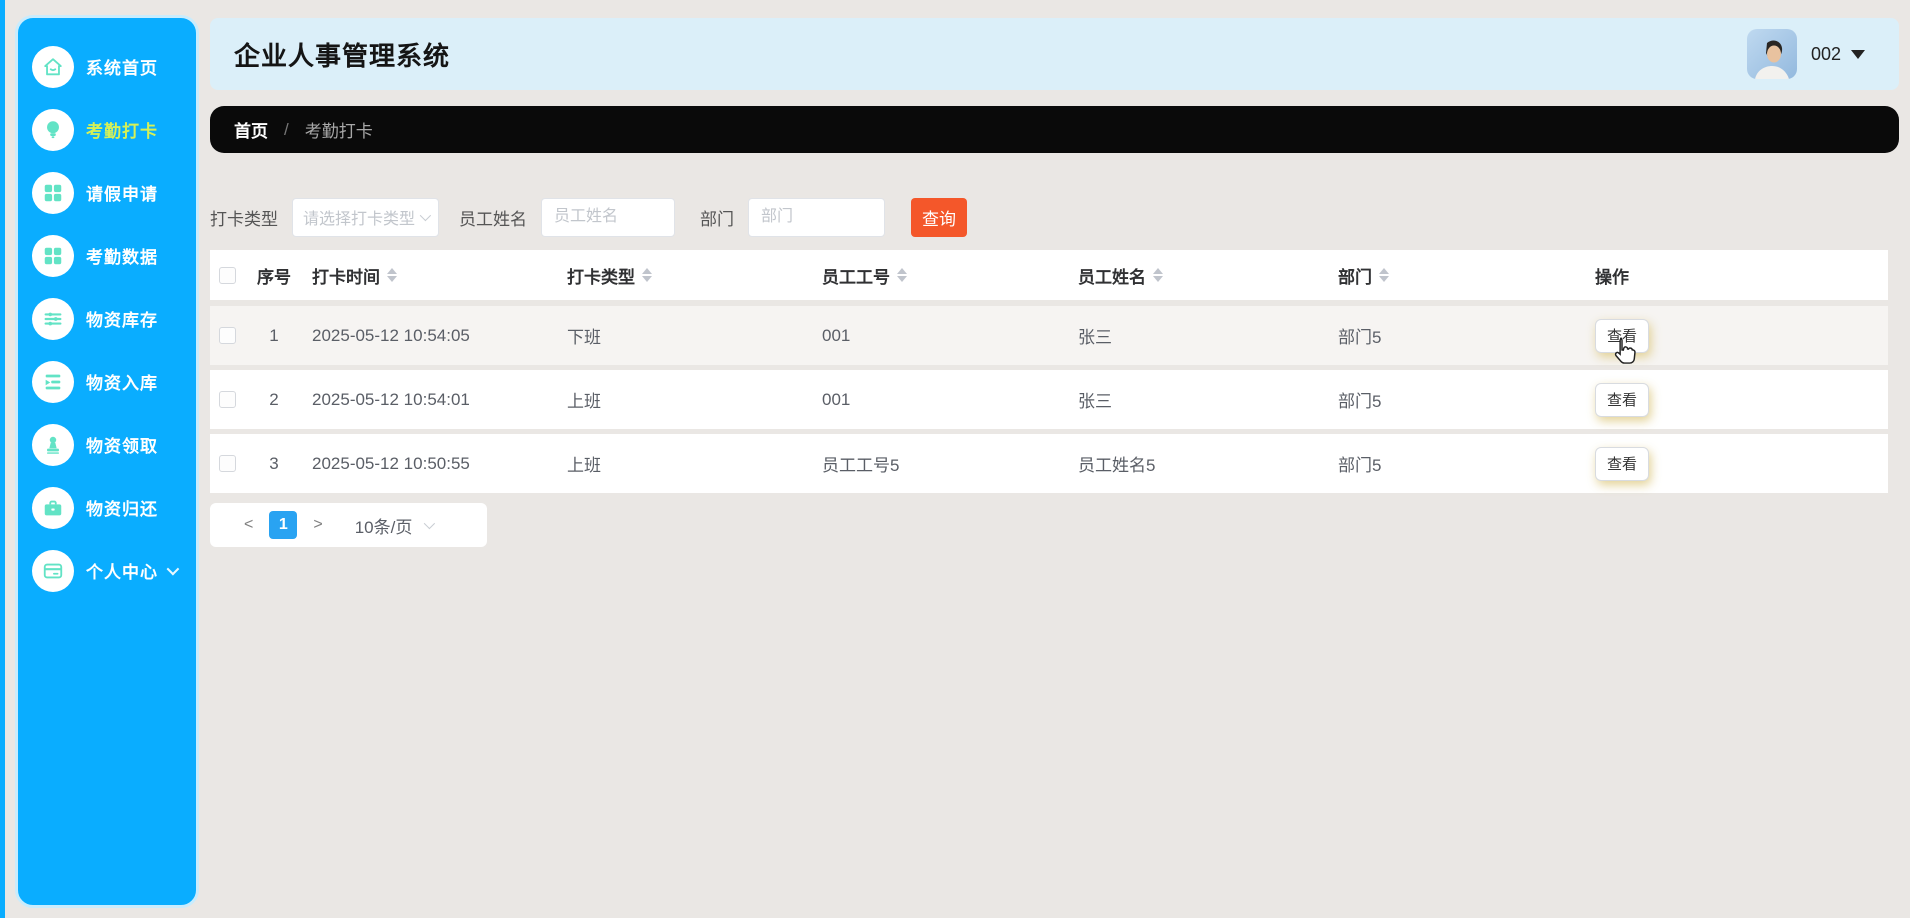 The width and height of the screenshot is (1910, 918). Describe the element at coordinates (248, 525) in the screenshot. I see `prev-page-button: <` at that location.